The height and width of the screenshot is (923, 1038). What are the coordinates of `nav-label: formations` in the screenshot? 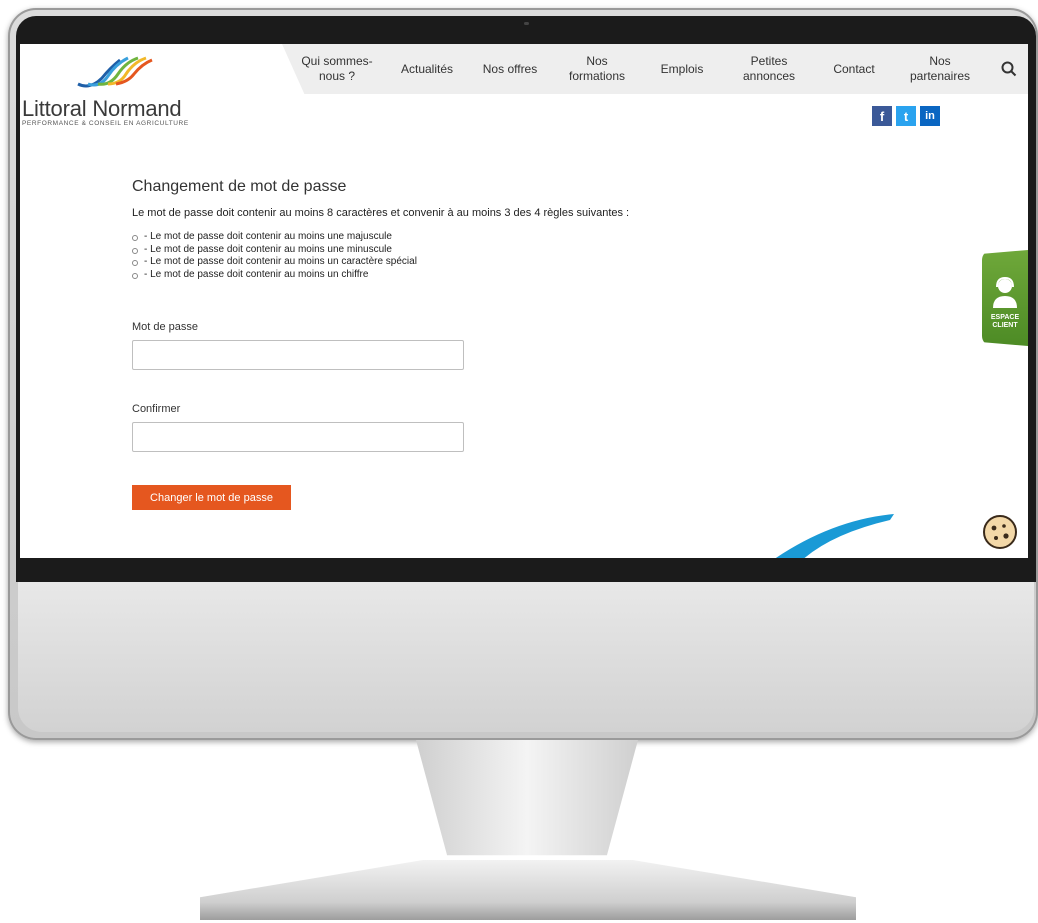 It's located at (597, 76).